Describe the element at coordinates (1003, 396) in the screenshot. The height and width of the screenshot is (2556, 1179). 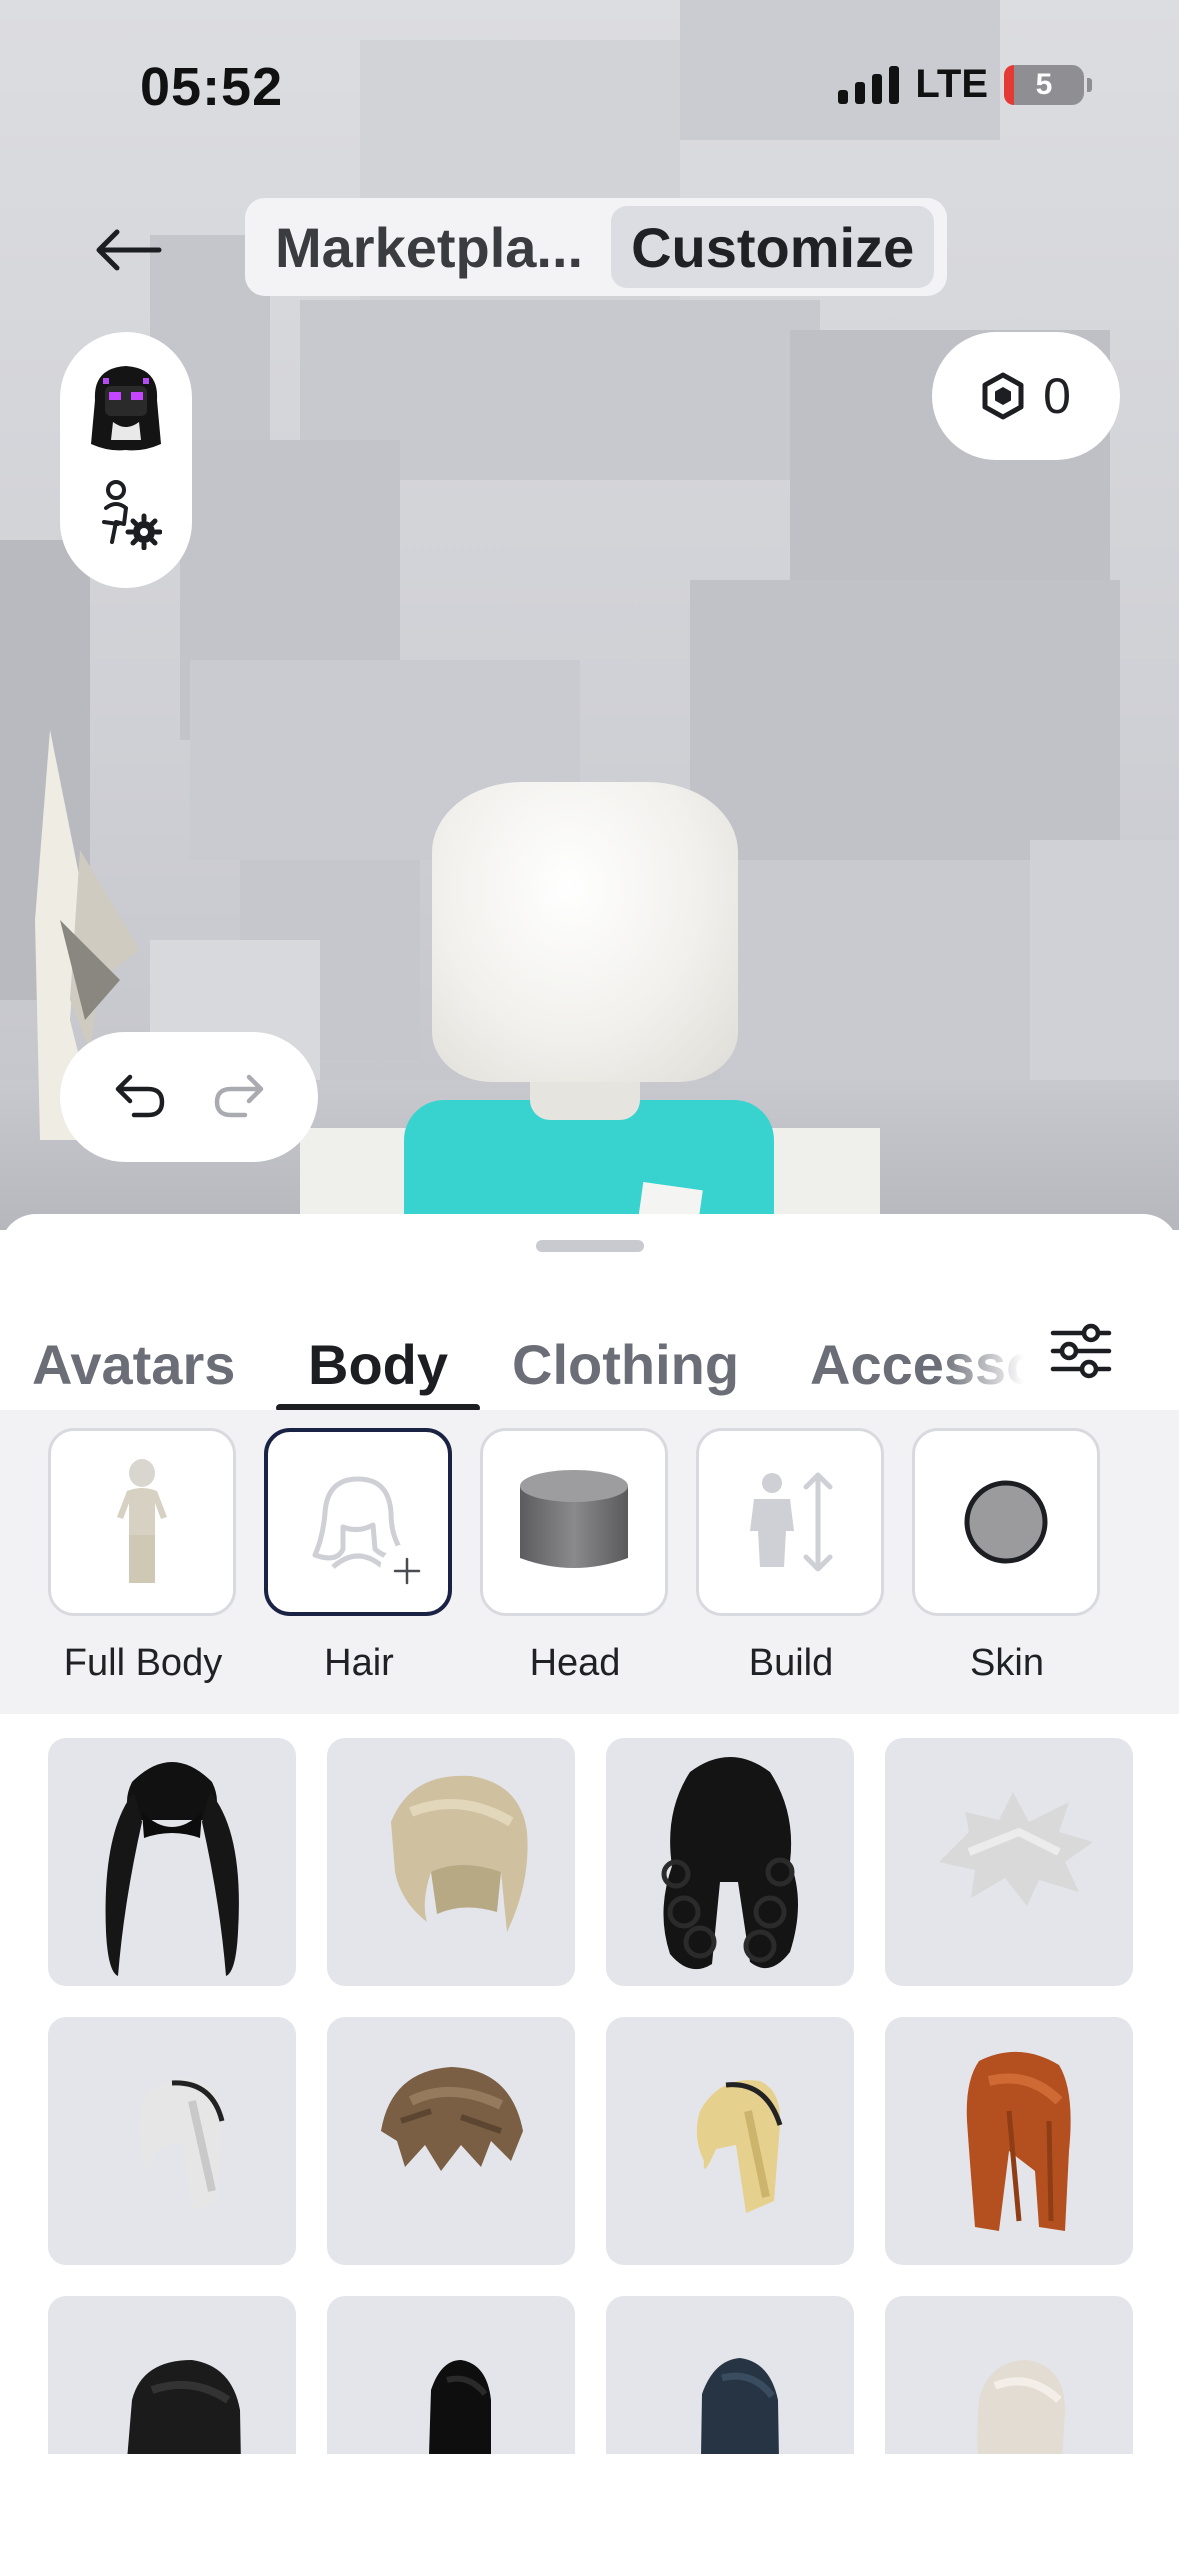
I see `robux-icon` at that location.